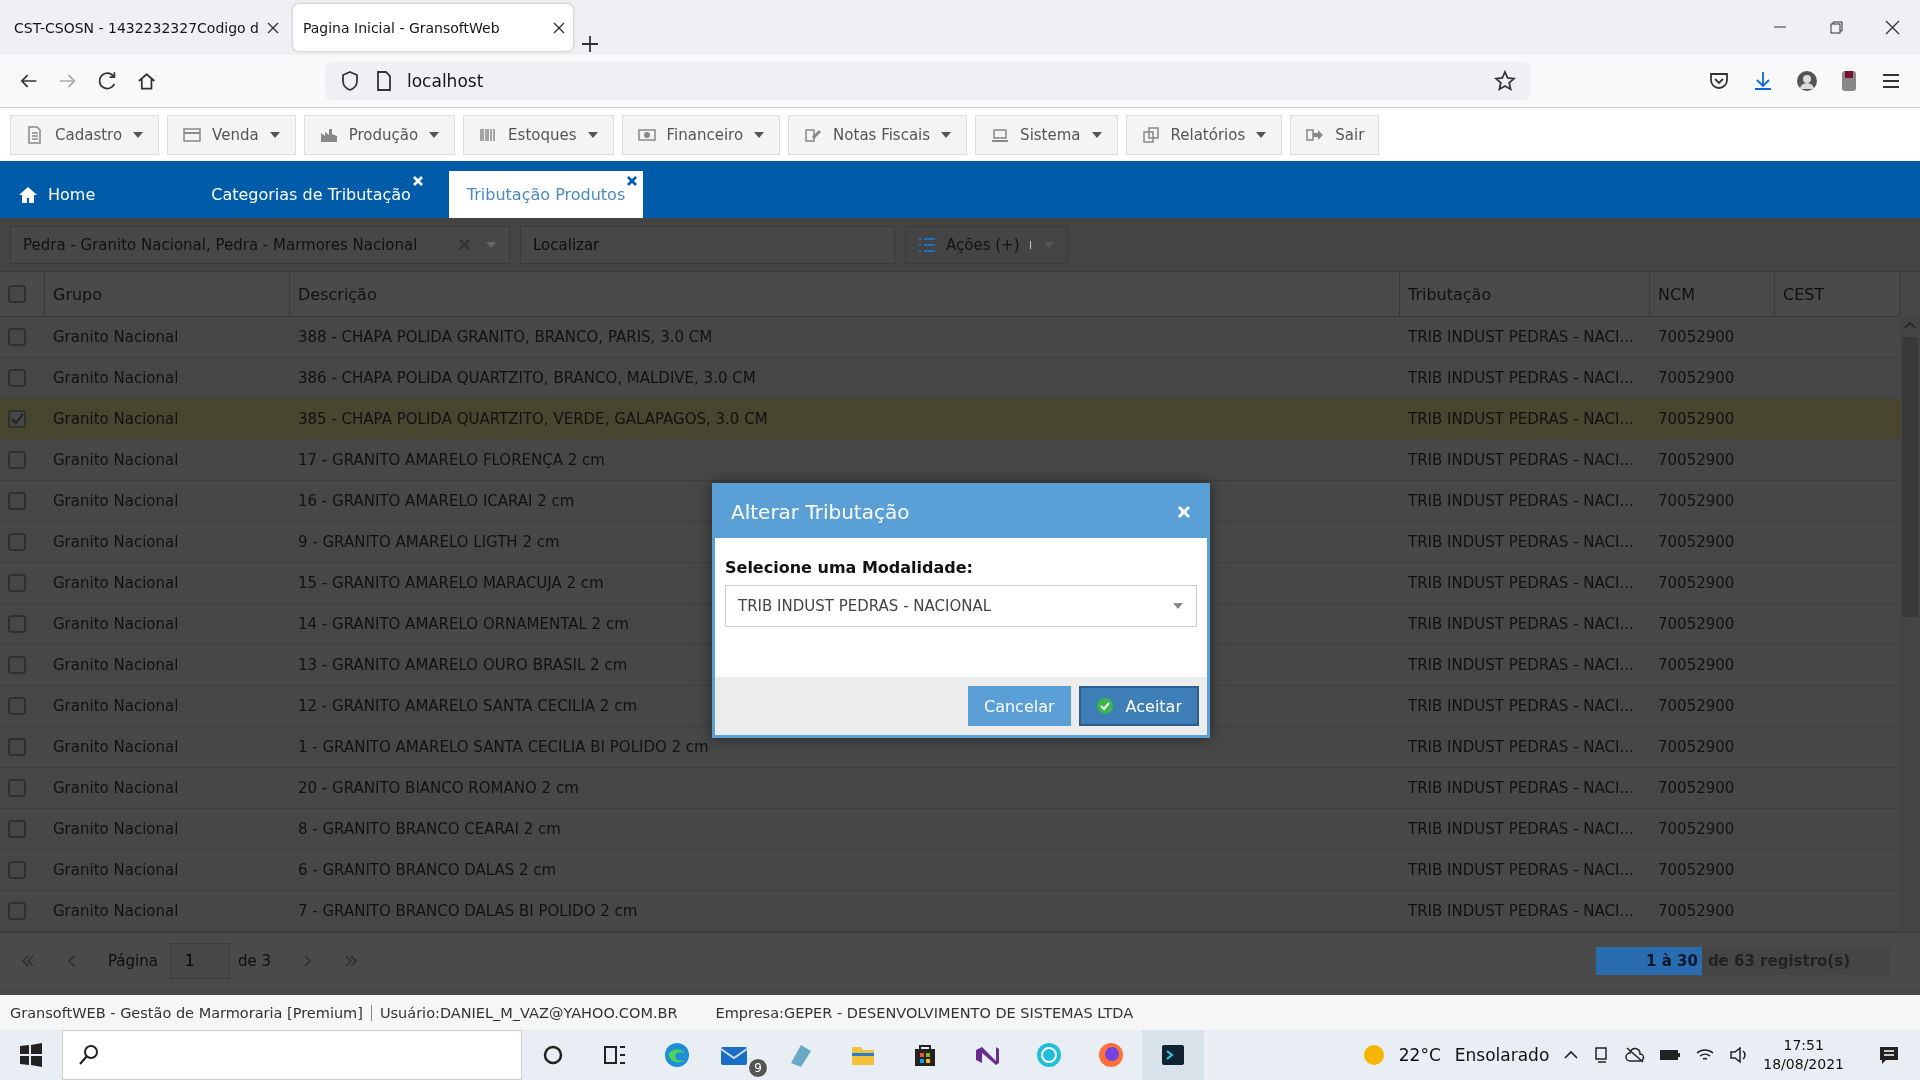 This screenshot has width=1920, height=1080. I want to click on address-bar: localhost, so click(927, 81).